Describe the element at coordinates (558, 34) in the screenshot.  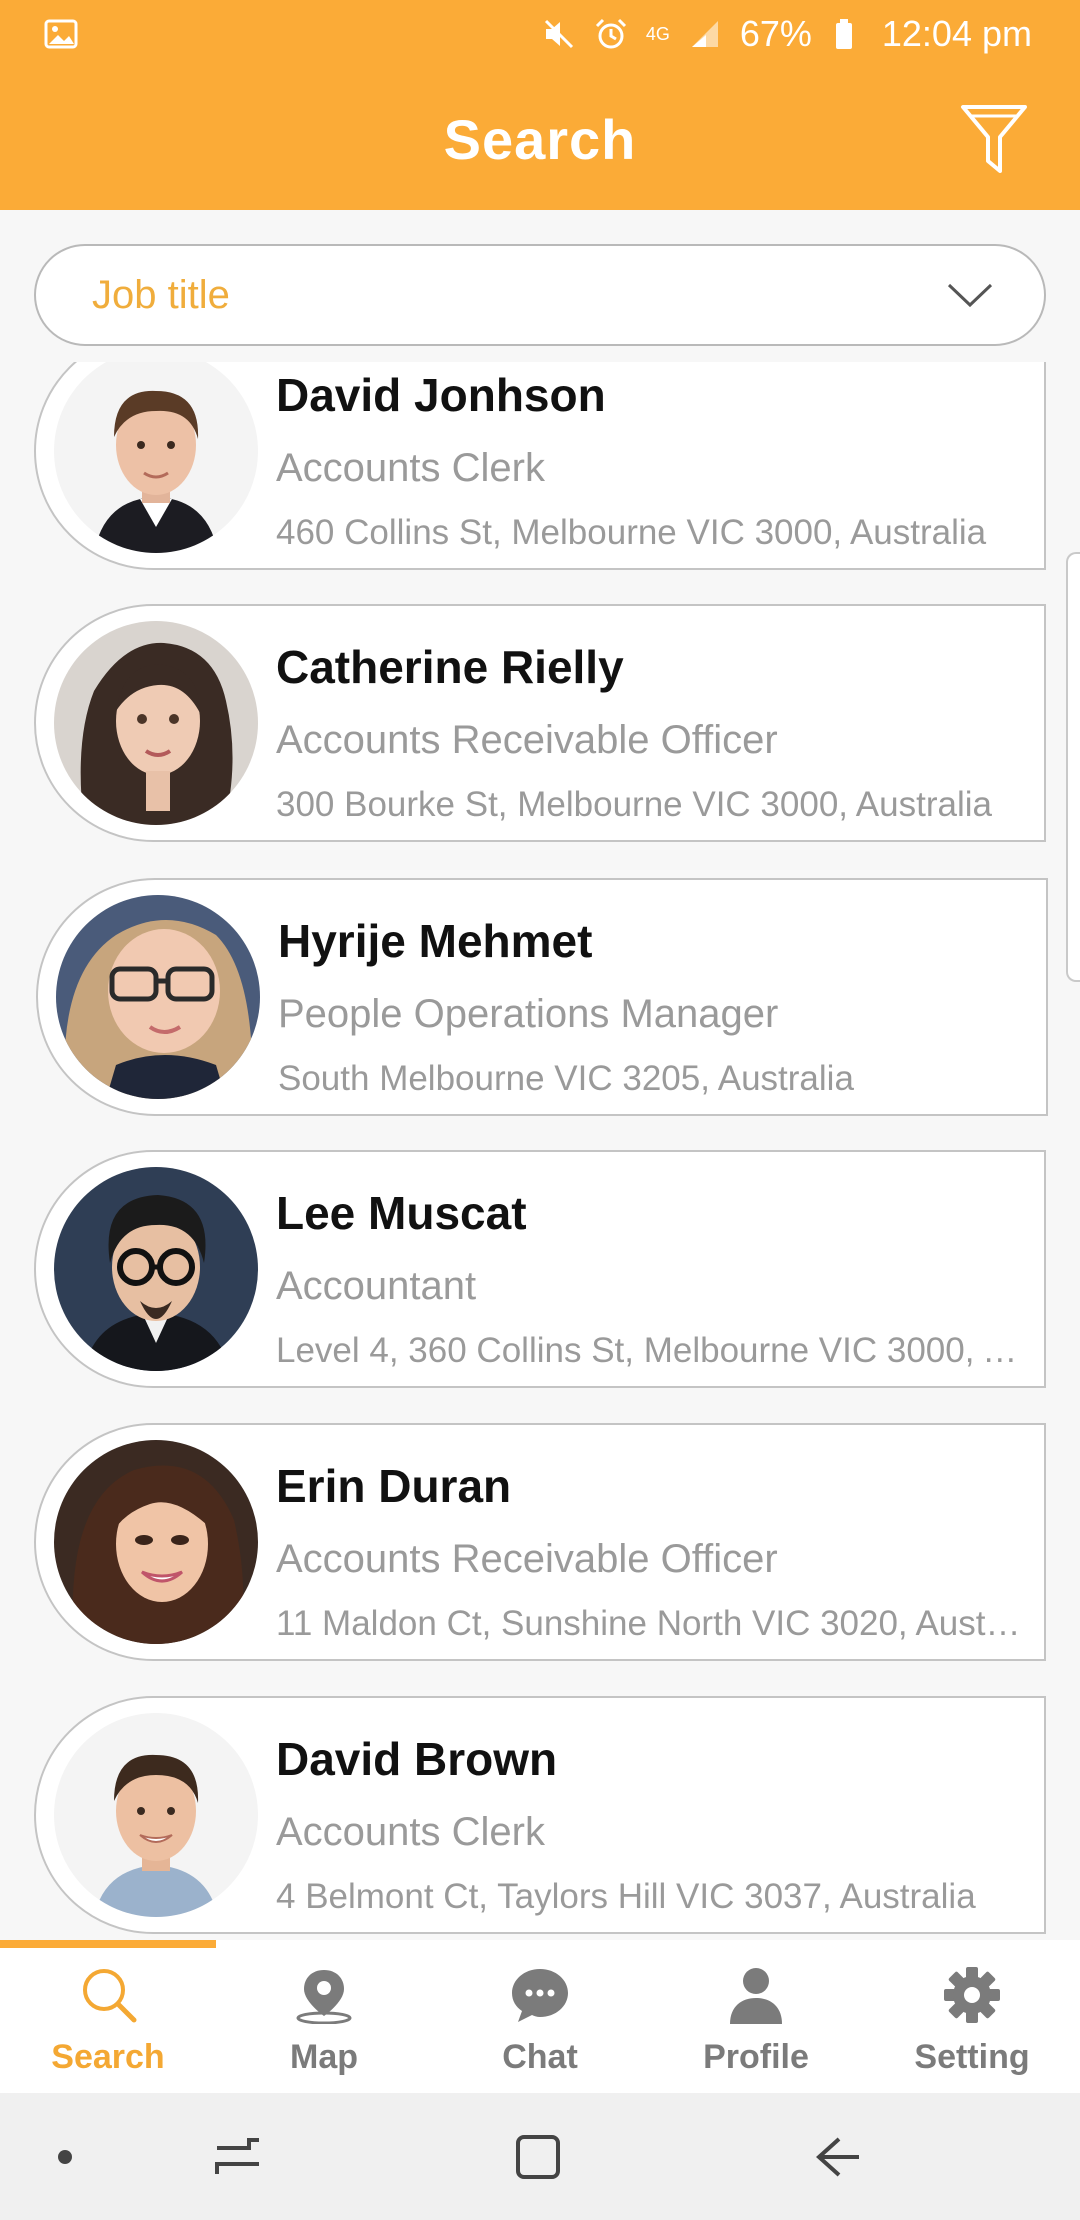
I see `mute-icon` at that location.